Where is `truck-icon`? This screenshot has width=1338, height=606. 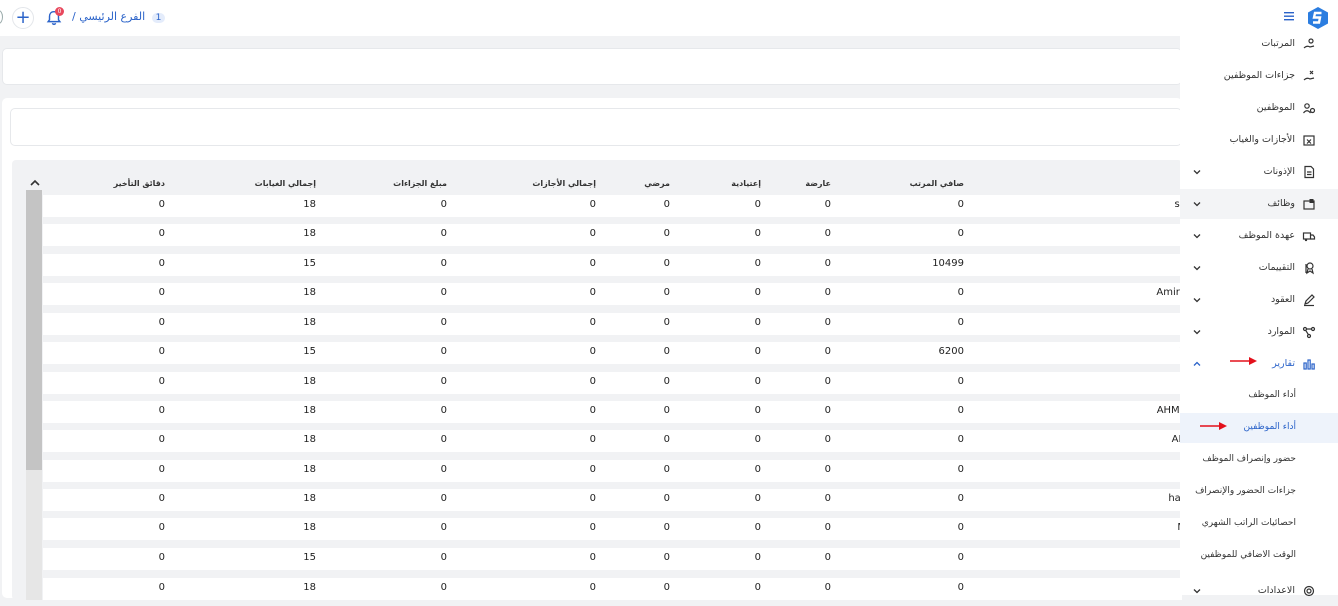
truck-icon is located at coordinates (1309, 237).